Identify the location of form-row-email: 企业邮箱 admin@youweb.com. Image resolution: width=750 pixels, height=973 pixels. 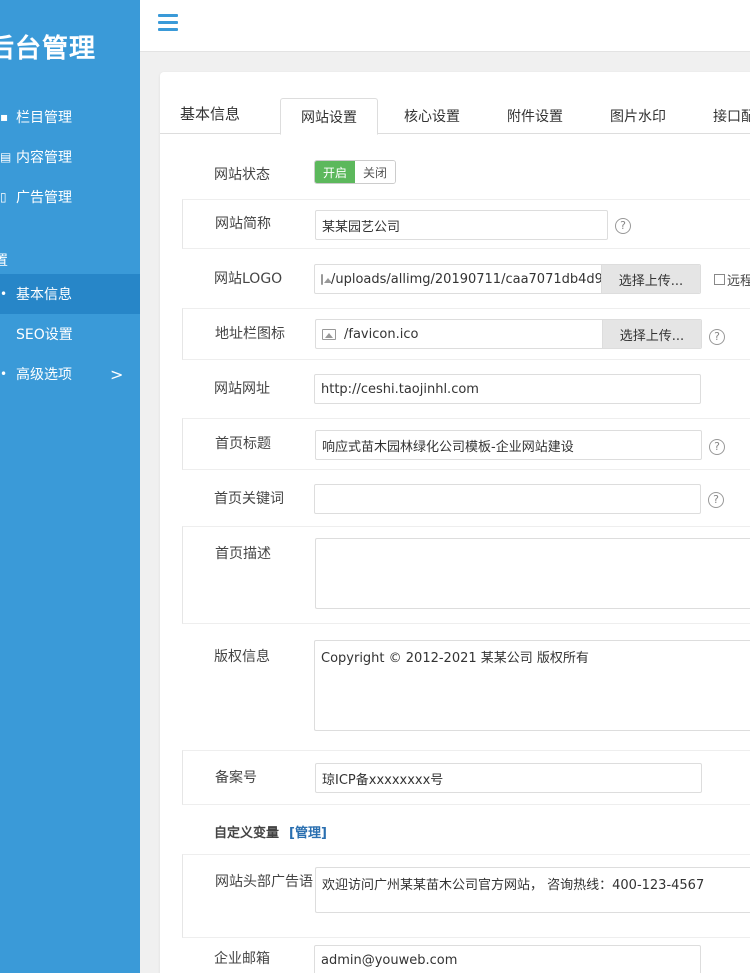
(466, 957).